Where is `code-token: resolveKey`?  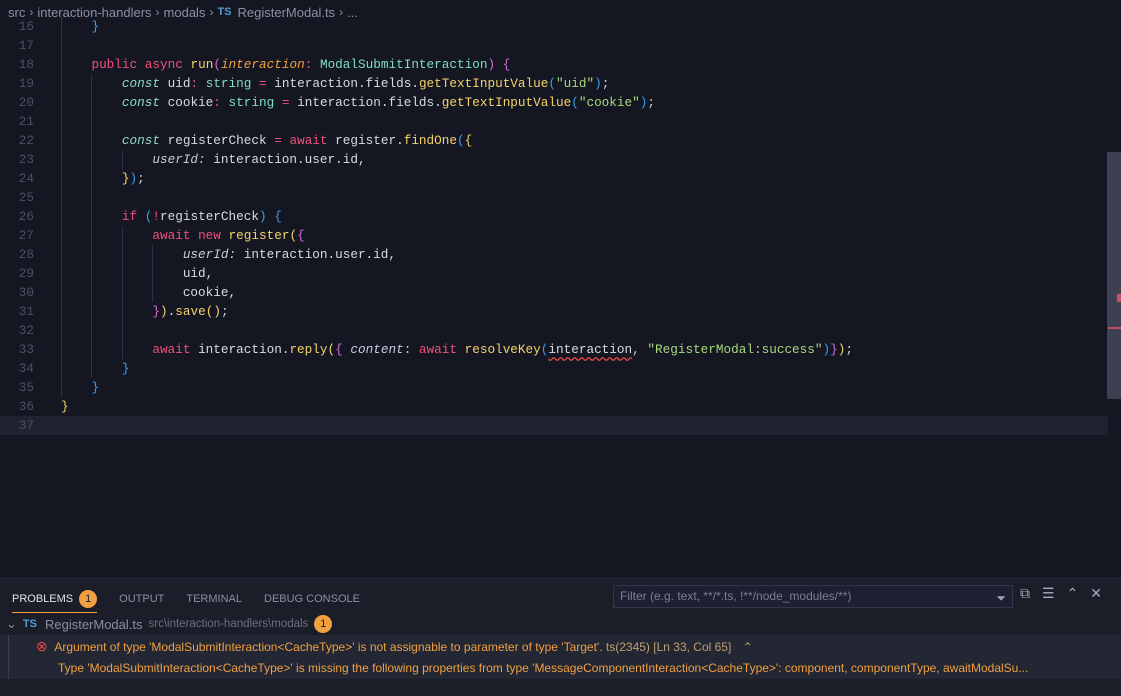 code-token: resolveKey is located at coordinates (502, 349).